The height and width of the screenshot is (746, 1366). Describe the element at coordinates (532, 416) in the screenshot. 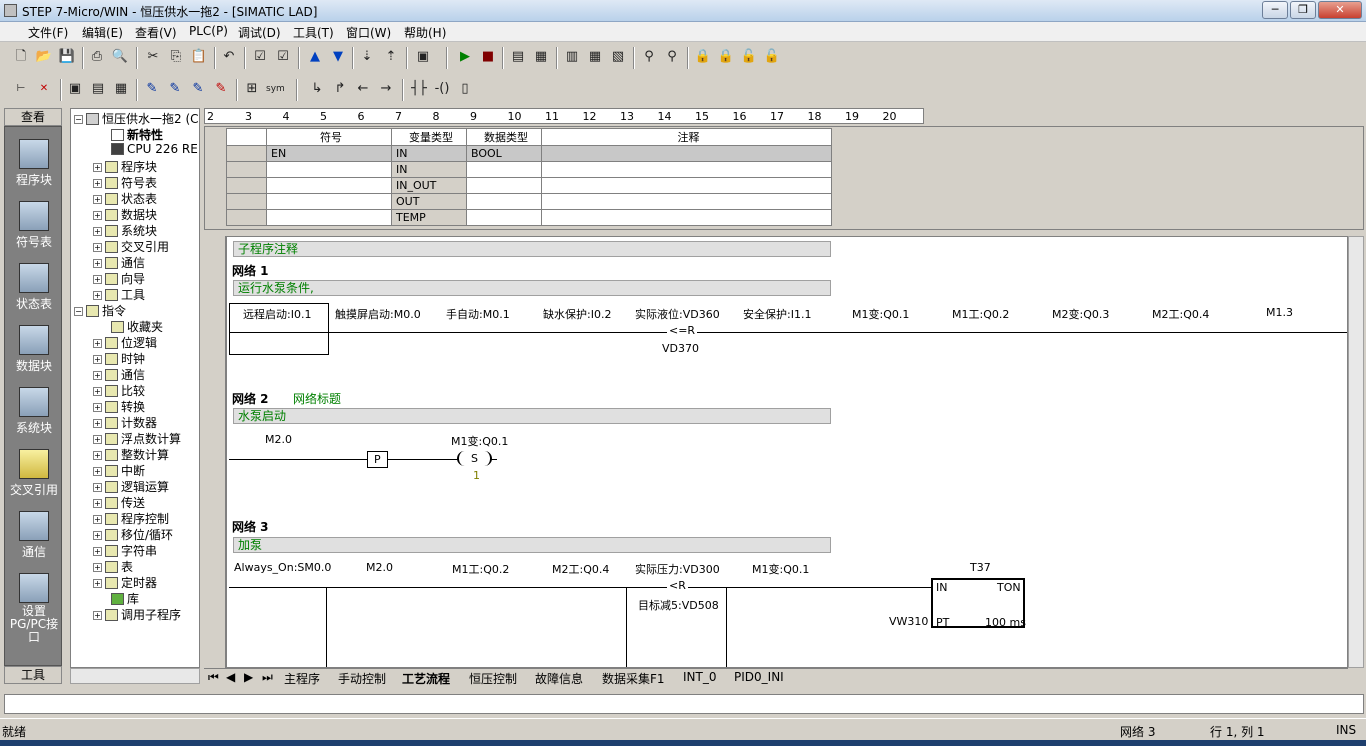

I see `network-2-comment: 水泵启动` at that location.